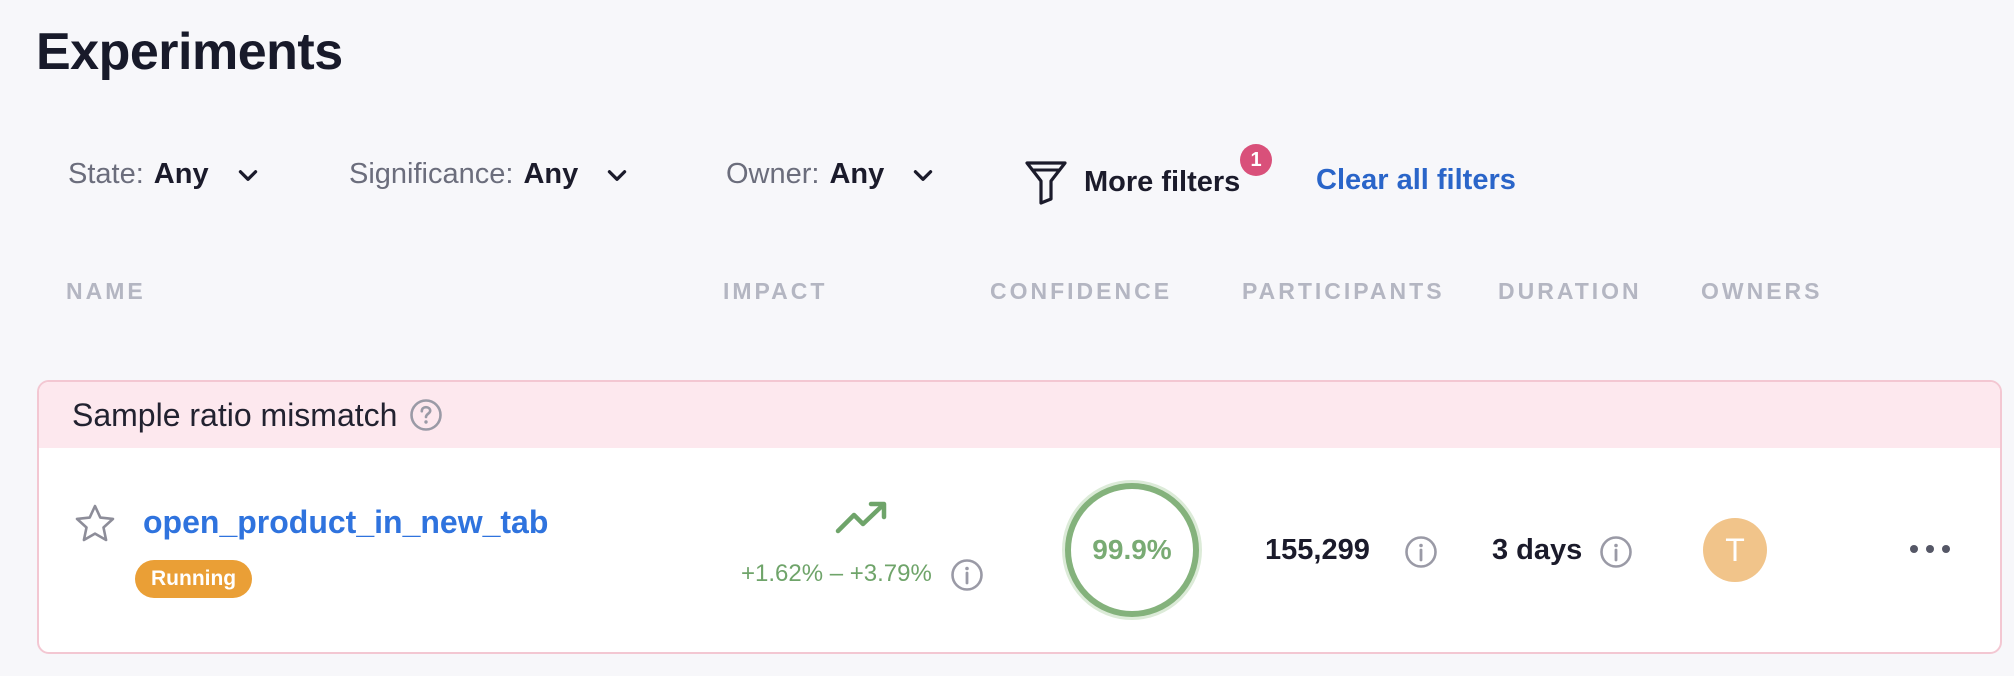  I want to click on owner-filter-dropdown: Owner: Any, so click(831, 174).